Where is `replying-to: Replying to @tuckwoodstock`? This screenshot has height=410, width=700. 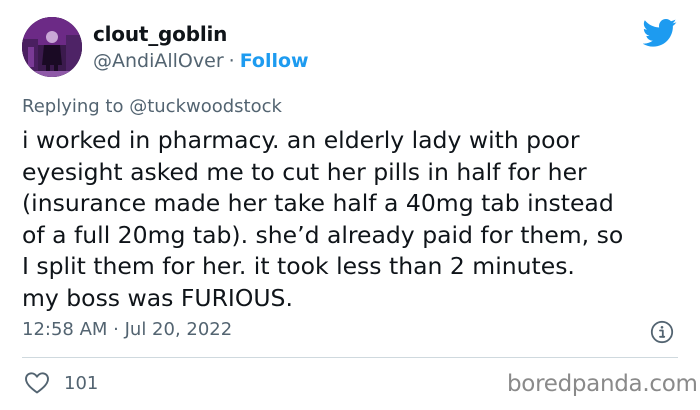 replying-to: Replying to @tuckwoodstock is located at coordinates (152, 106).